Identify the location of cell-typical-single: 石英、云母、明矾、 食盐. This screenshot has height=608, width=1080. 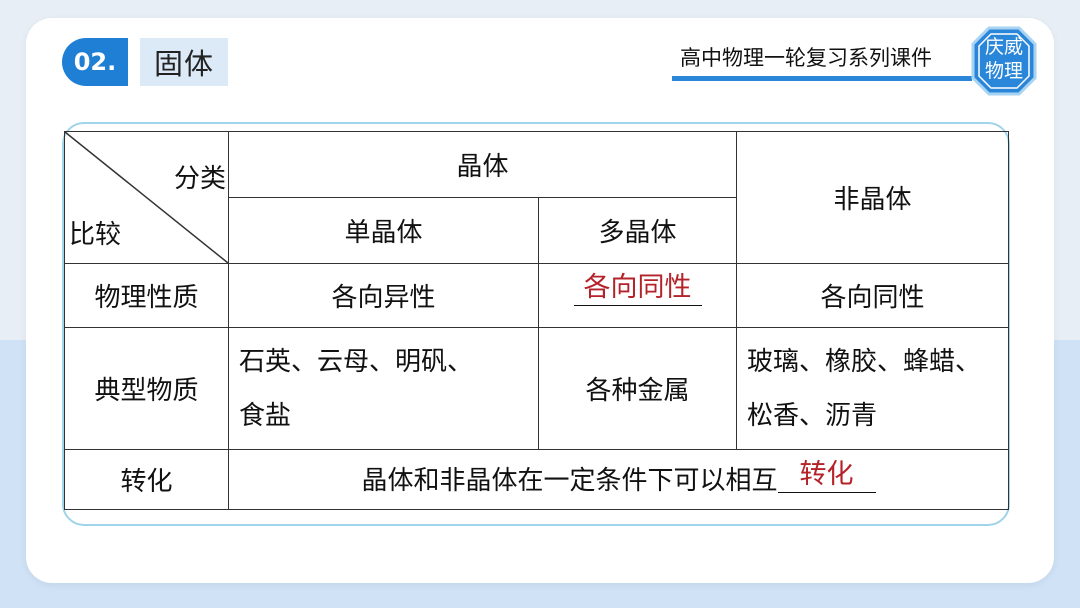
(383, 388).